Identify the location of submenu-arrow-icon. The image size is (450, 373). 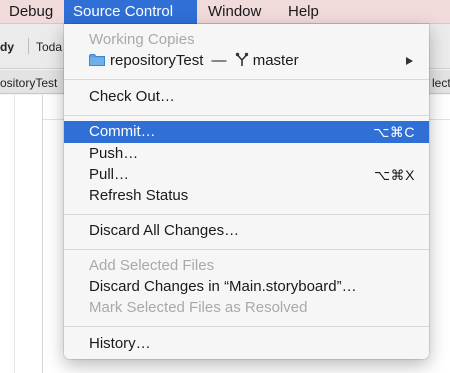
(409, 61).